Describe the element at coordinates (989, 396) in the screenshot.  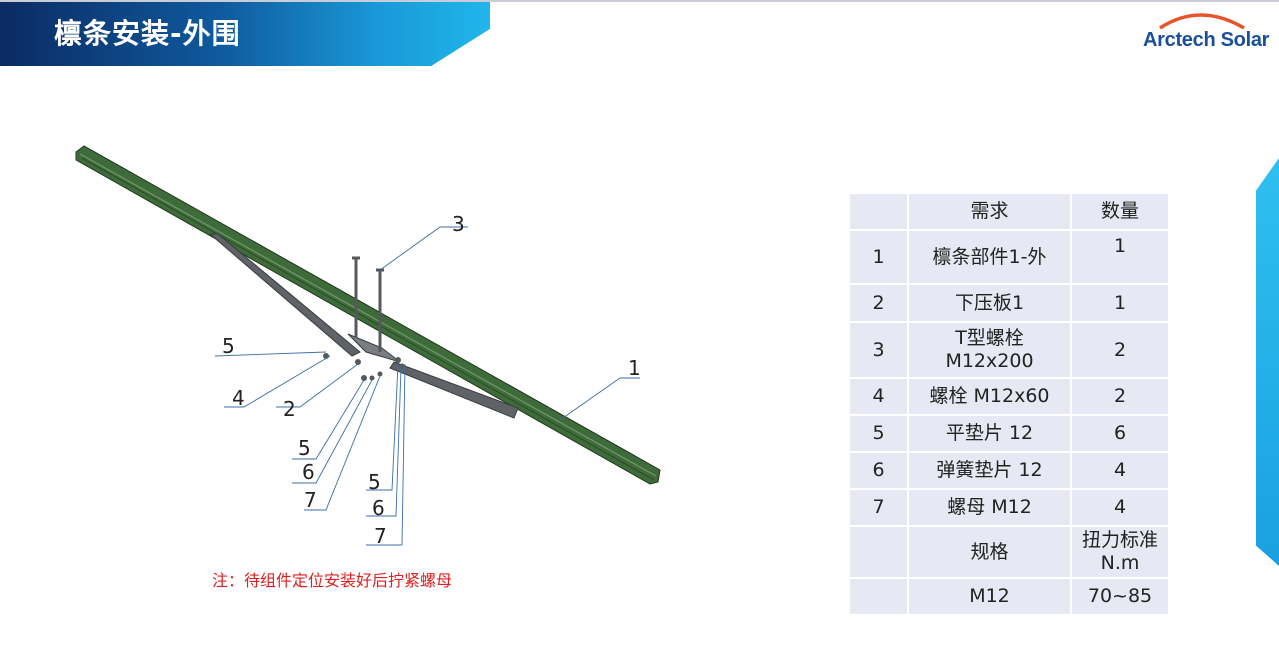
I see `row-name: 螺栓 M12x60` at that location.